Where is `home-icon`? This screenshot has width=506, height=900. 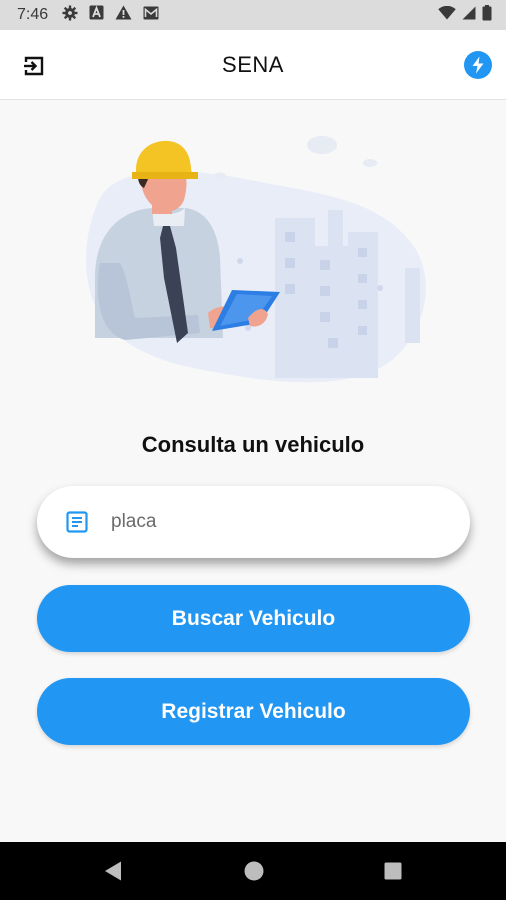
home-icon is located at coordinates (254, 871).